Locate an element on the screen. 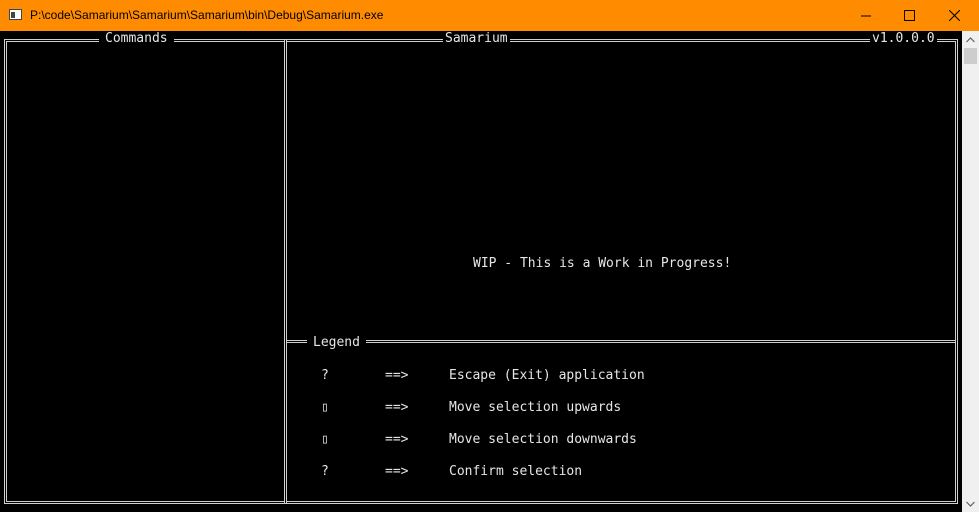  scroll-up-arrow-icon is located at coordinates (970, 39).